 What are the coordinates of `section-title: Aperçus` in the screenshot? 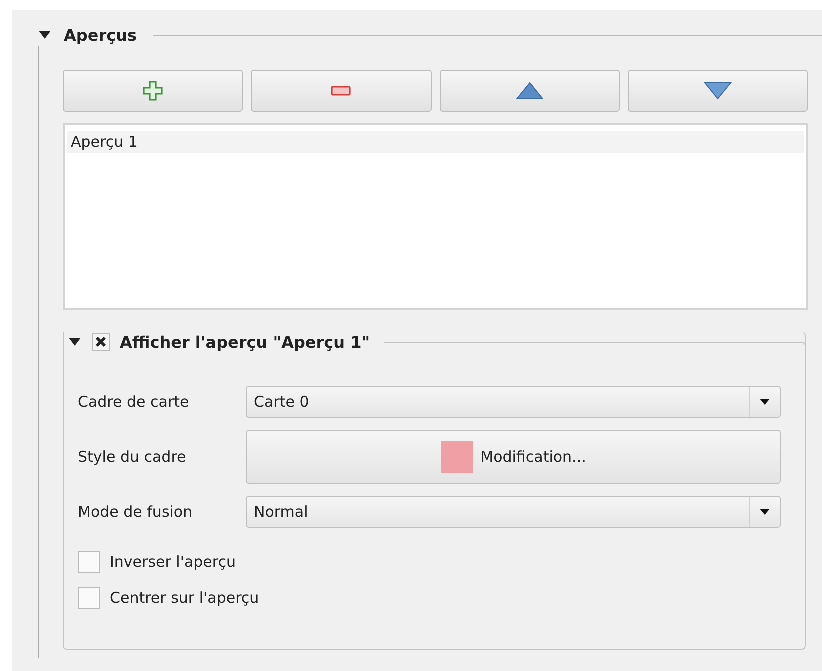 It's located at (100, 35).